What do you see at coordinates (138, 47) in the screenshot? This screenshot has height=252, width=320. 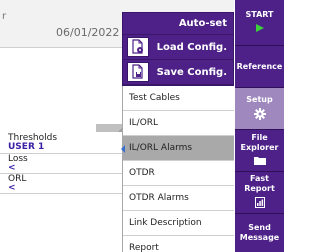 I see `load-config-icon` at bounding box center [138, 47].